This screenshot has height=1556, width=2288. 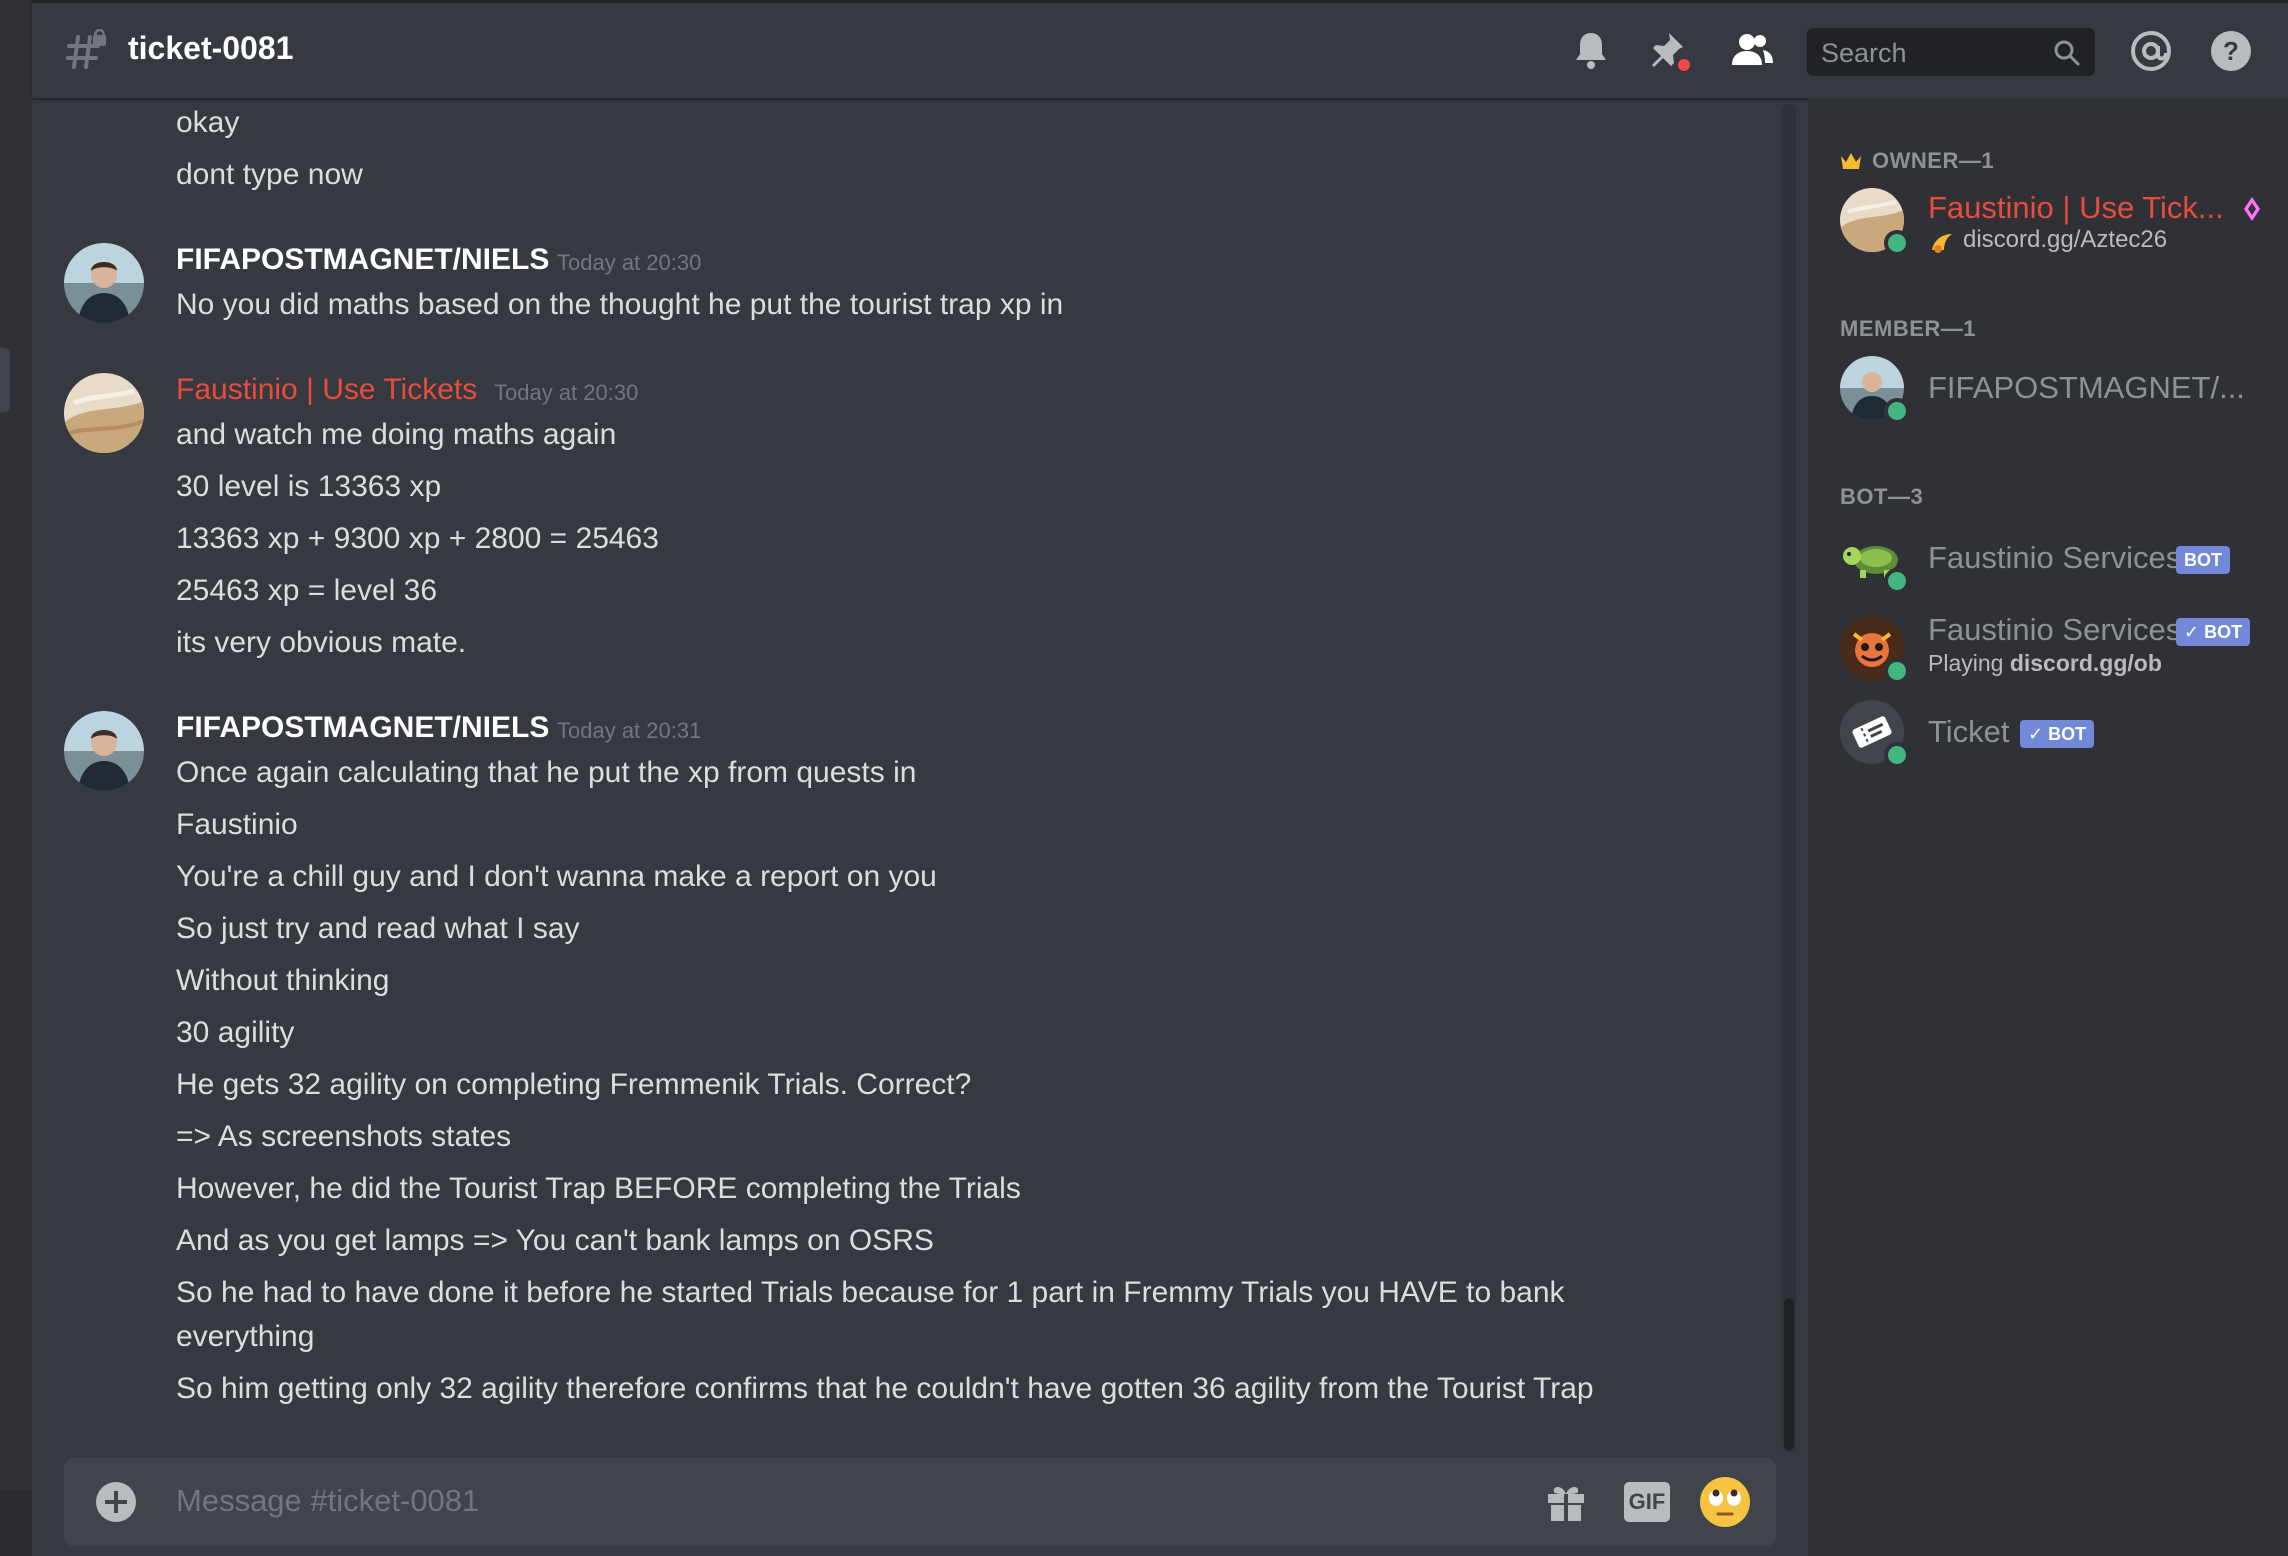 I want to click on message-line: 30 agility, so click(x=235, y=1032).